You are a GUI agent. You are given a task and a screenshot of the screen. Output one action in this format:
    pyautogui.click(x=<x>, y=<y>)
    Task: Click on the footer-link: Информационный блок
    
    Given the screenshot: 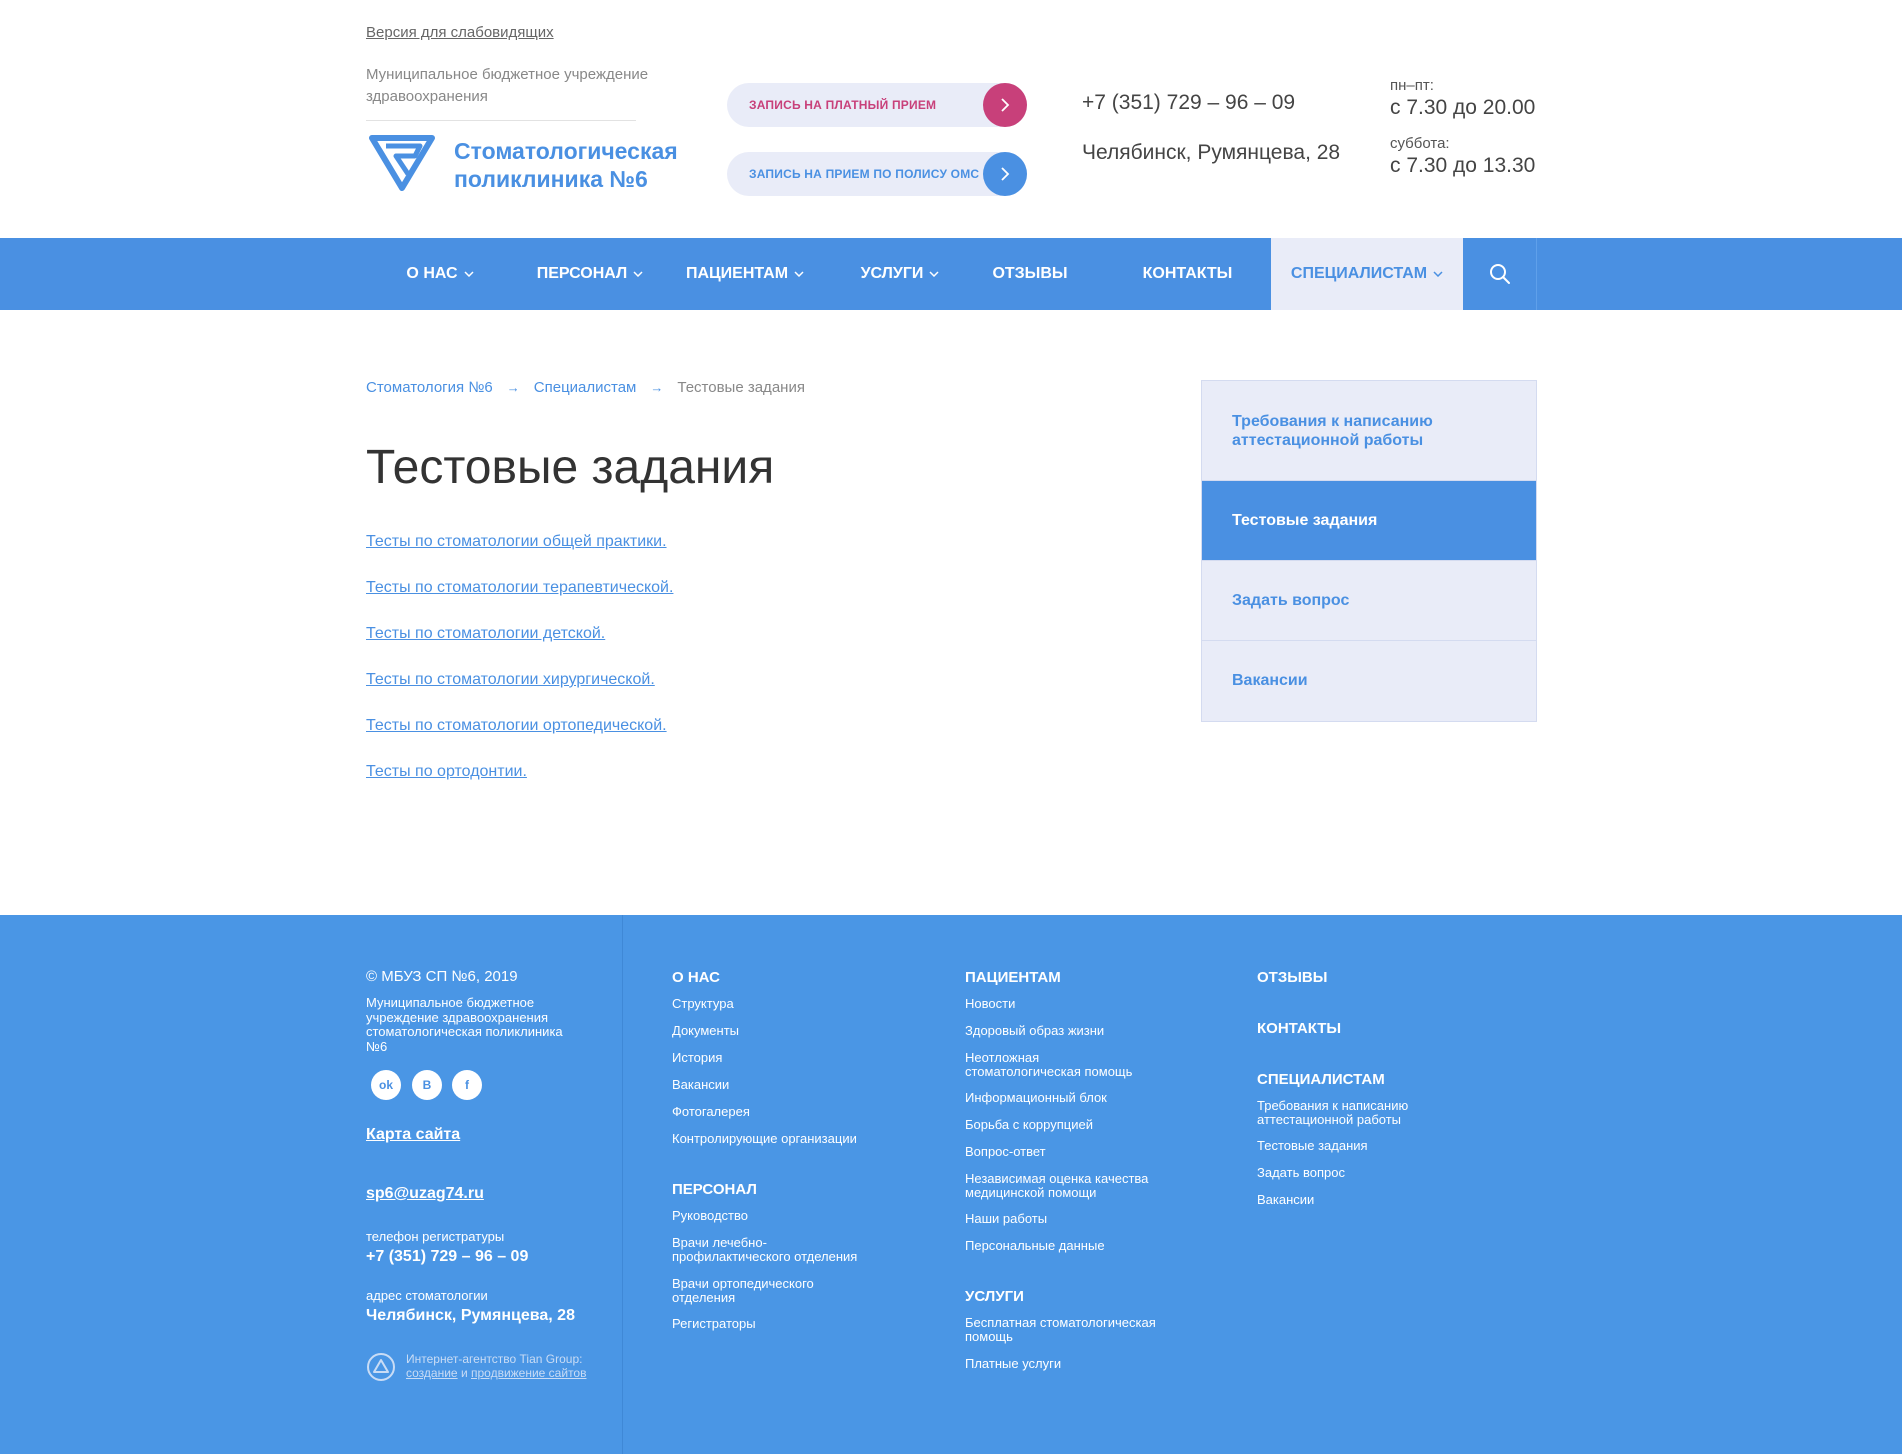 What is the action you would take?
    pyautogui.click(x=1065, y=1098)
    